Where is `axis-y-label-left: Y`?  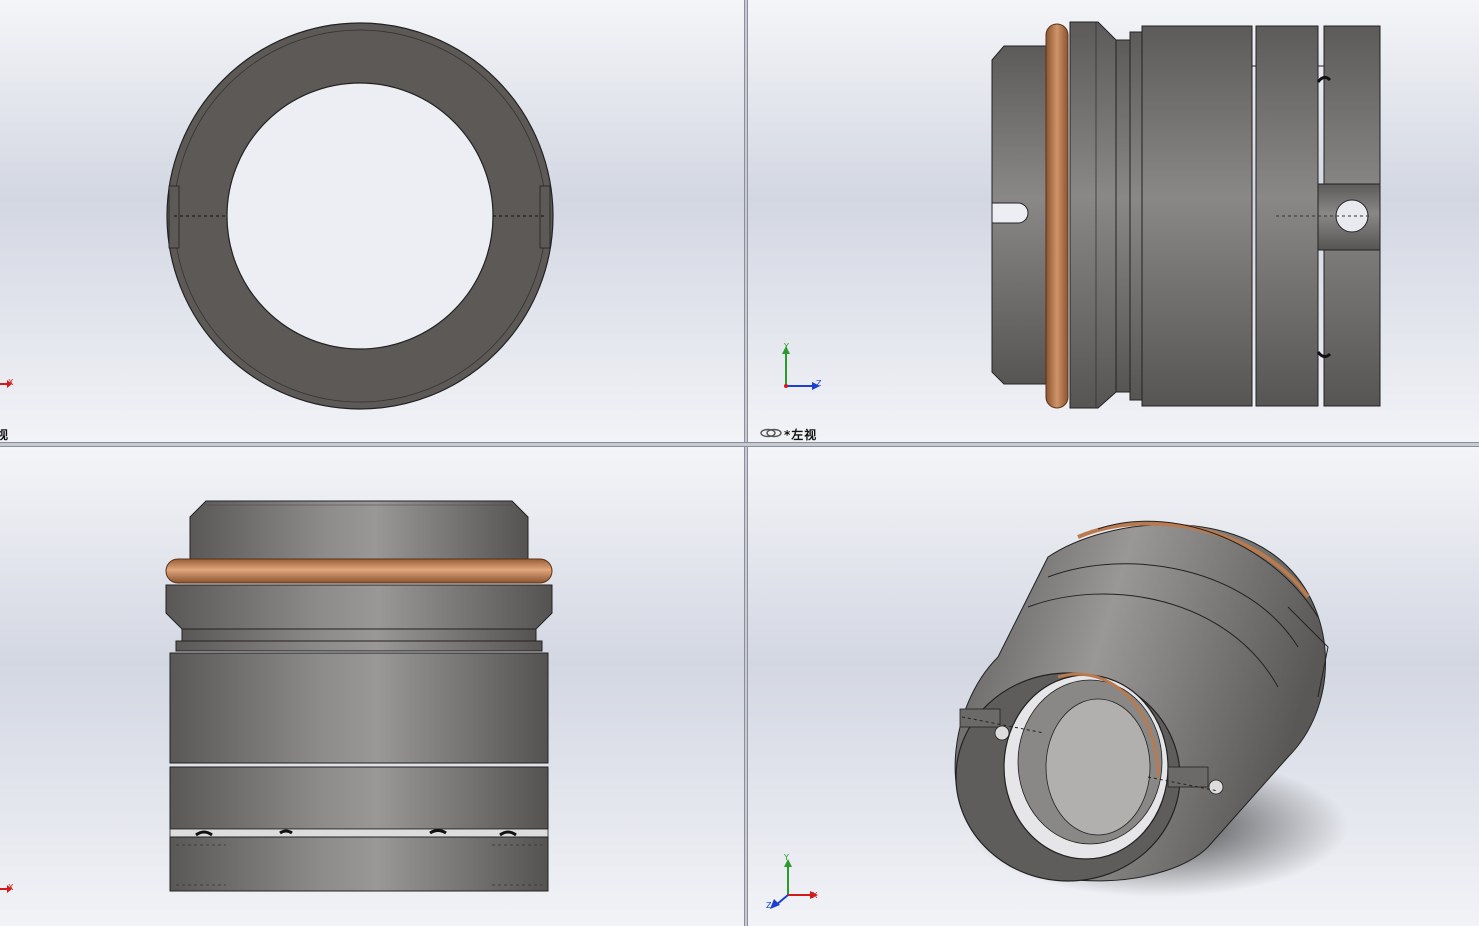 axis-y-label-left: Y is located at coordinates (786, 346).